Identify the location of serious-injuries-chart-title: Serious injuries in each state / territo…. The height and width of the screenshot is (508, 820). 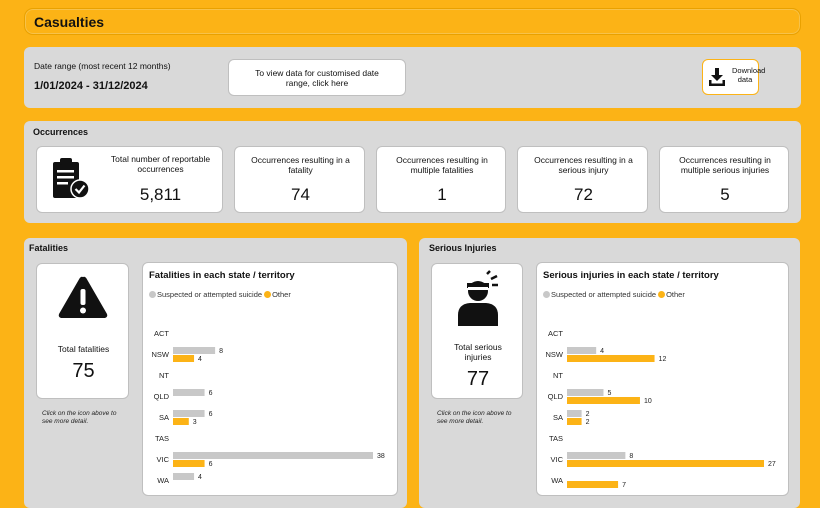
(631, 275).